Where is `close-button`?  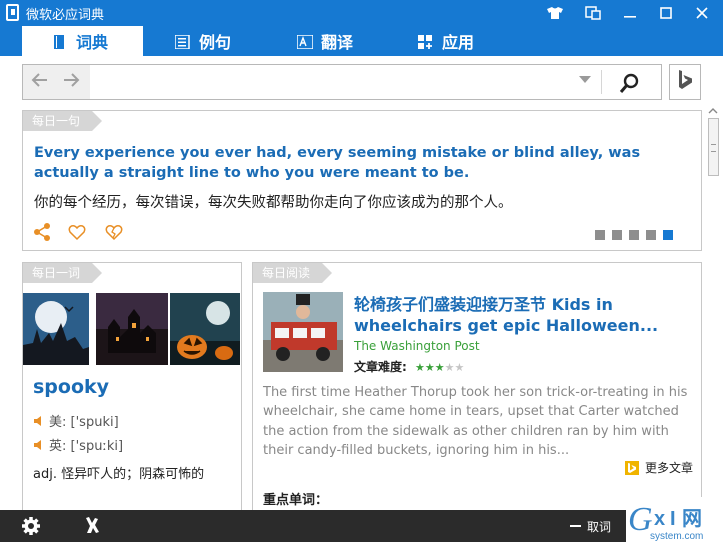
close-button is located at coordinates (702, 13).